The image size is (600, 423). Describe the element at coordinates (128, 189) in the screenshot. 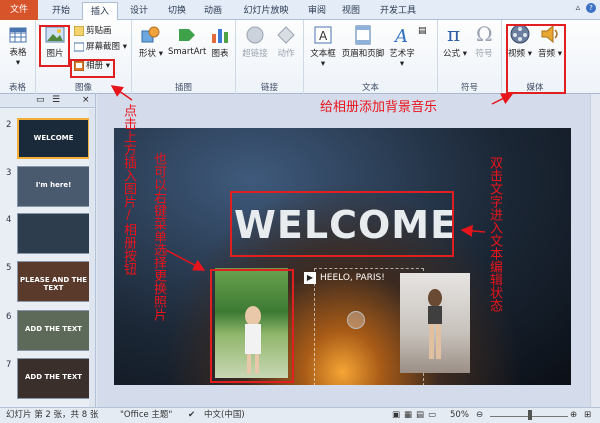

I see `annotation-click-insert: 点击上方插入图片/相册按钮` at that location.